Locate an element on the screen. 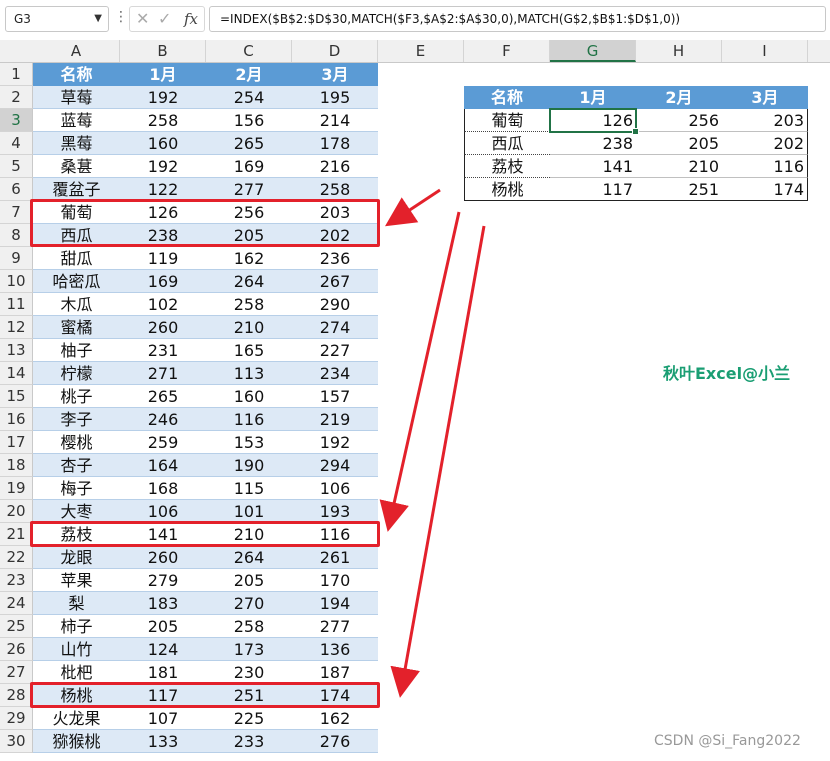  arrow-to-starfruit is located at coordinates (438, 461).